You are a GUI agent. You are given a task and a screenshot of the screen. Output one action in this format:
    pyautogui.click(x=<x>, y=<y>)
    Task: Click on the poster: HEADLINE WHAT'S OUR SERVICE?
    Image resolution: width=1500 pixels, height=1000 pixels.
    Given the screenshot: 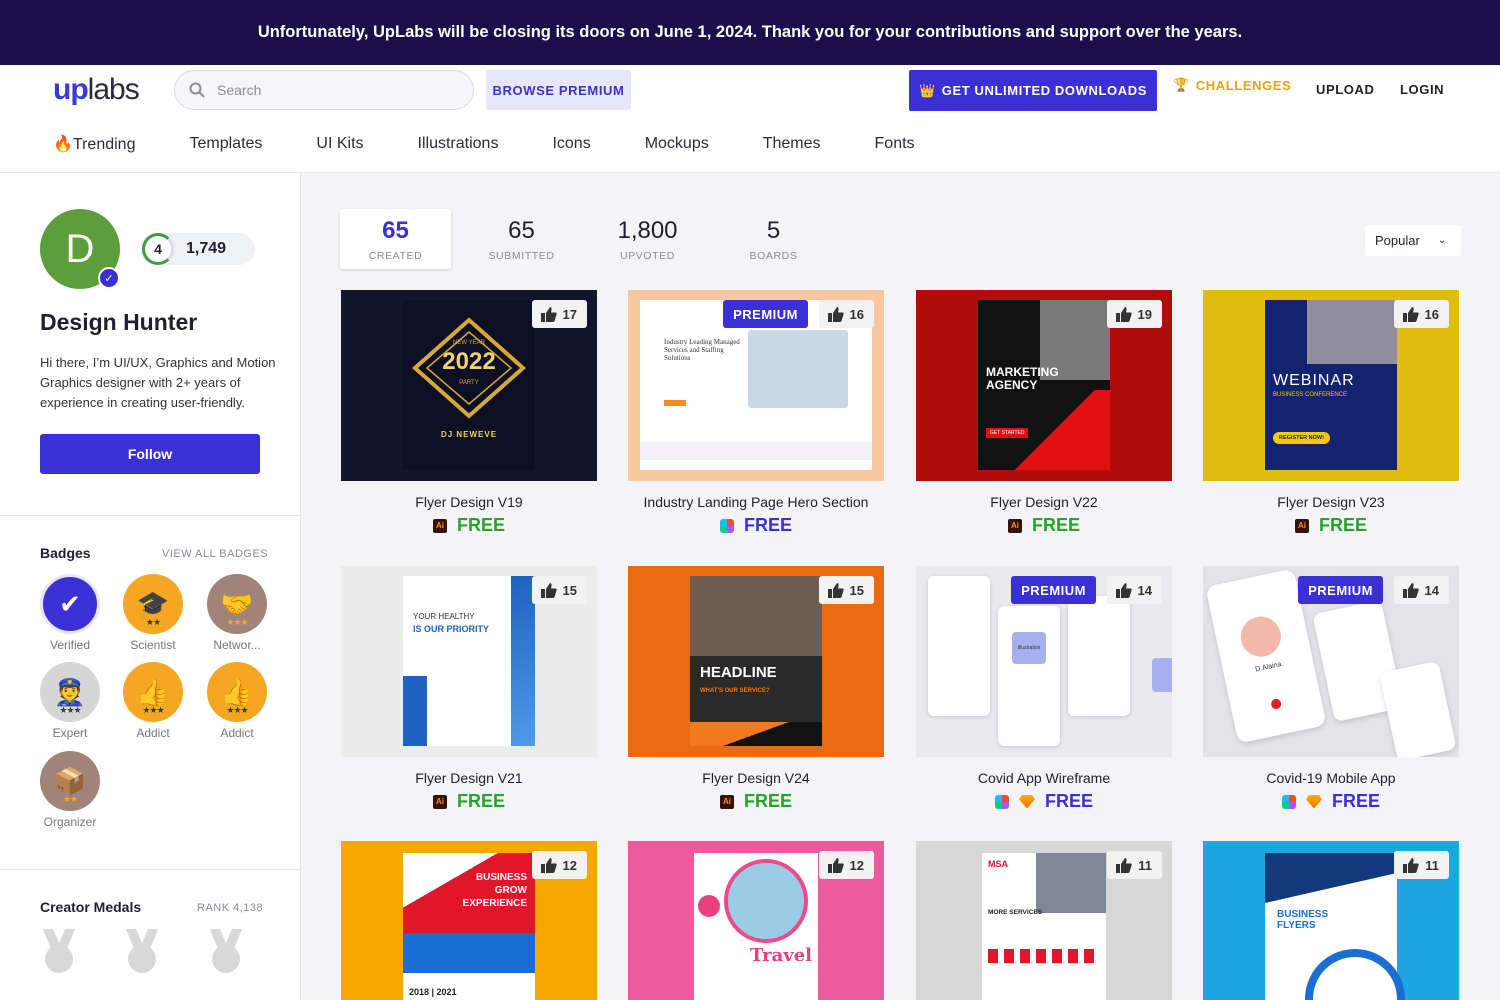 What is the action you would take?
    pyautogui.click(x=756, y=661)
    